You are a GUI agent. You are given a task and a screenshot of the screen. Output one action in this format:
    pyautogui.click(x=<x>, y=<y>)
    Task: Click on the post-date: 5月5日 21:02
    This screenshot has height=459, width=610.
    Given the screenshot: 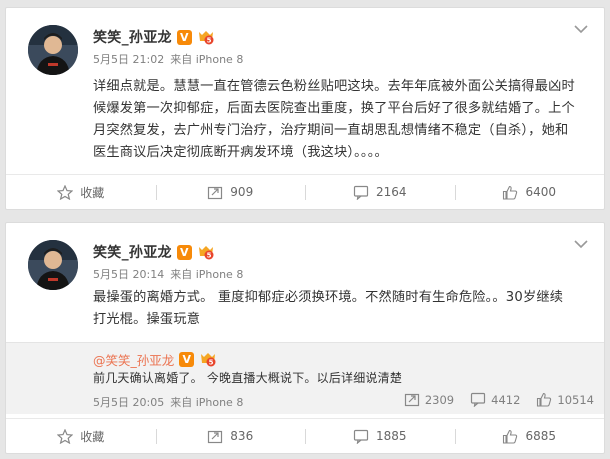 What is the action you would take?
    pyautogui.click(x=128, y=59)
    